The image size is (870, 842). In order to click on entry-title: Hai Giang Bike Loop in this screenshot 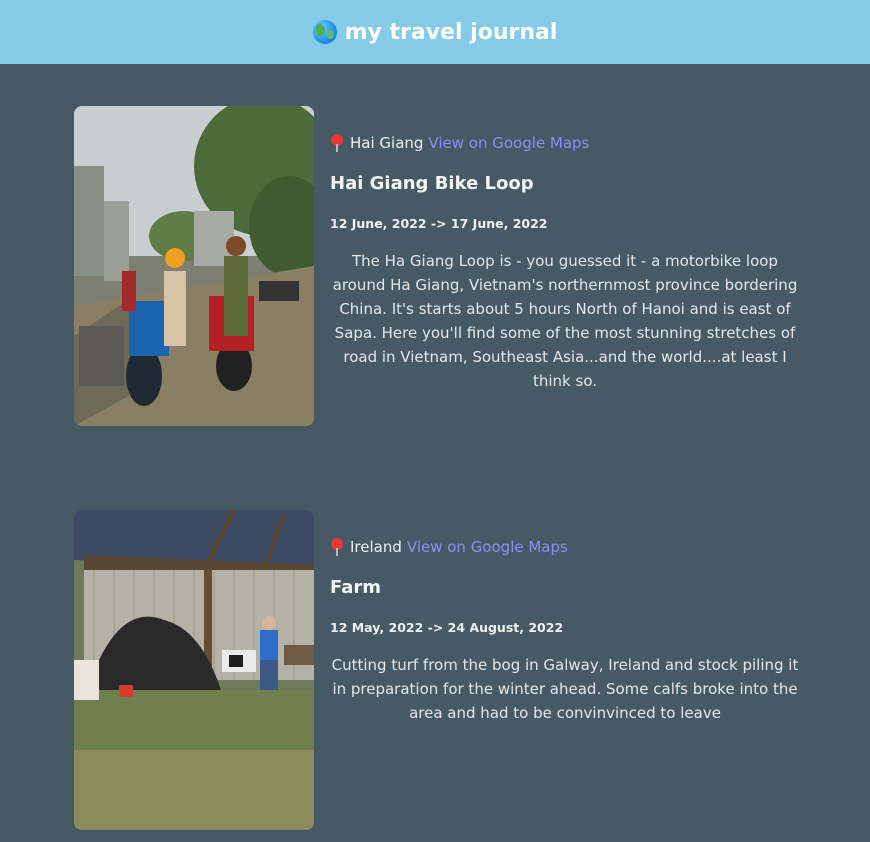, I will do `click(432, 183)`.